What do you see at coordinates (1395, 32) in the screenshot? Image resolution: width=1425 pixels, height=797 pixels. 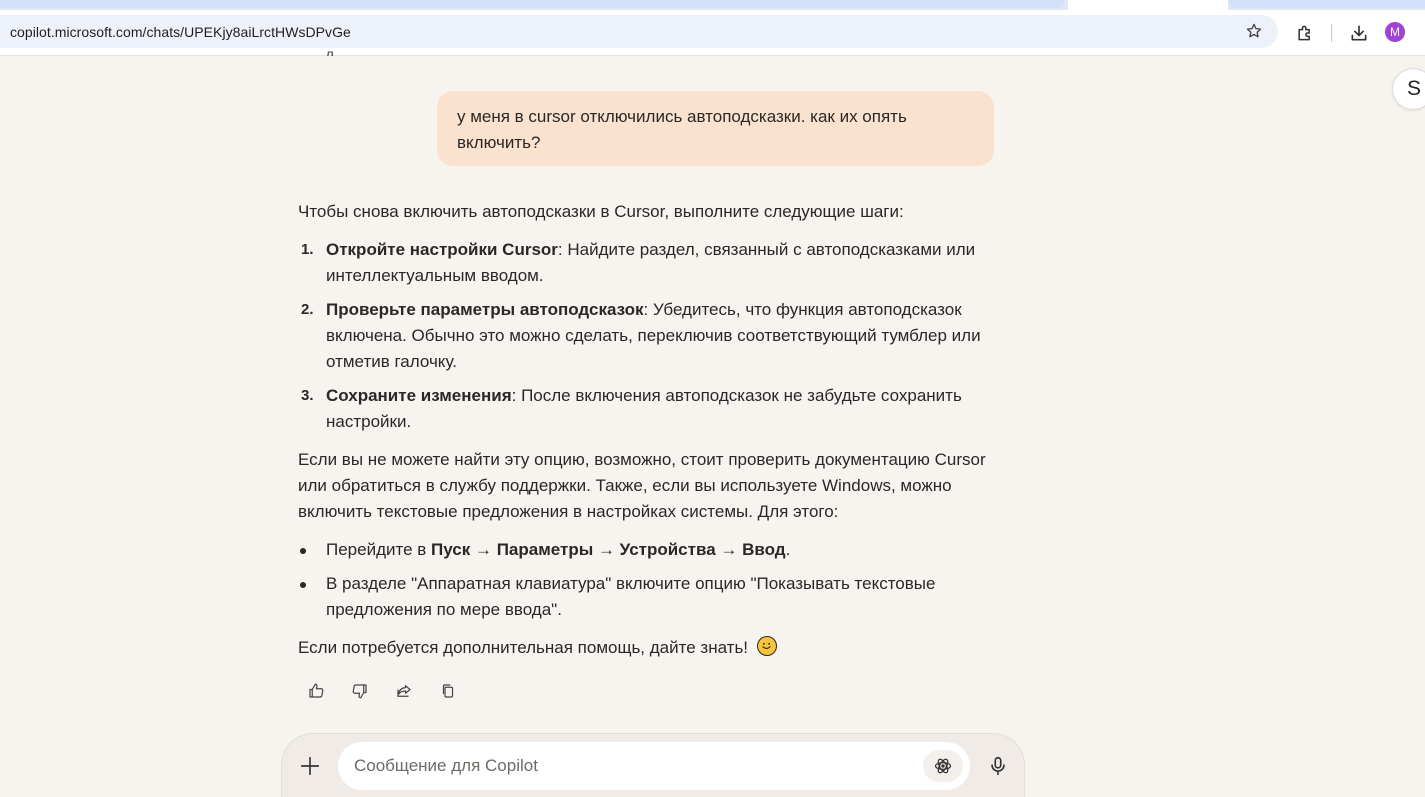 I see `profile-avatar: M` at bounding box center [1395, 32].